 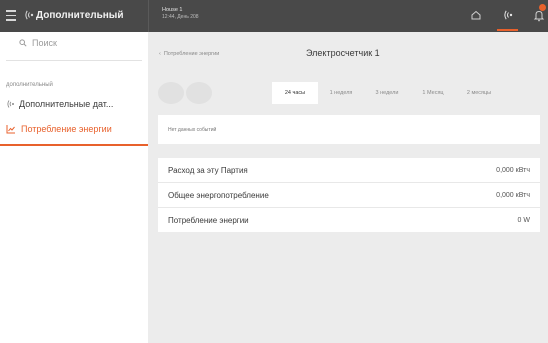 What do you see at coordinates (274, 16) in the screenshot?
I see `top-bar: Дополнительный House 1 12:44, День 208` at bounding box center [274, 16].